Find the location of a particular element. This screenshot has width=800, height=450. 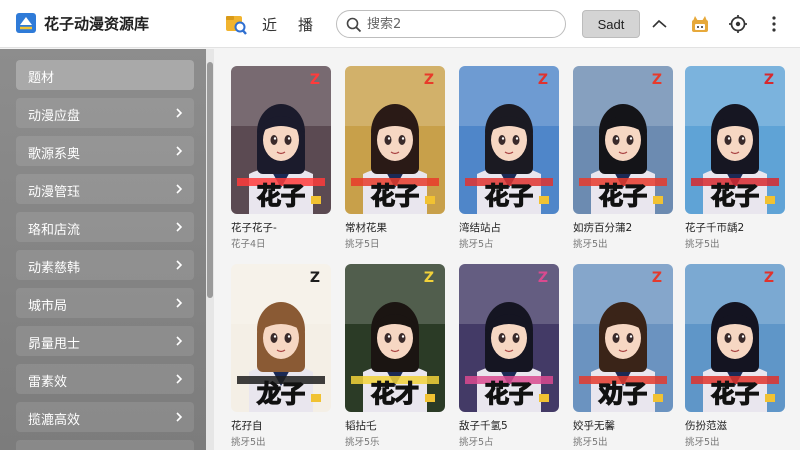

sidebar-item-label: 歌源系奥 is located at coordinates (54, 154).